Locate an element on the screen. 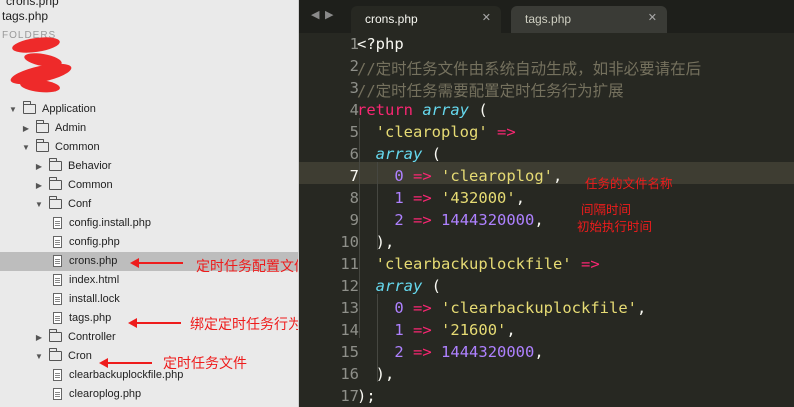  line-number: 2 is located at coordinates (354, 66).